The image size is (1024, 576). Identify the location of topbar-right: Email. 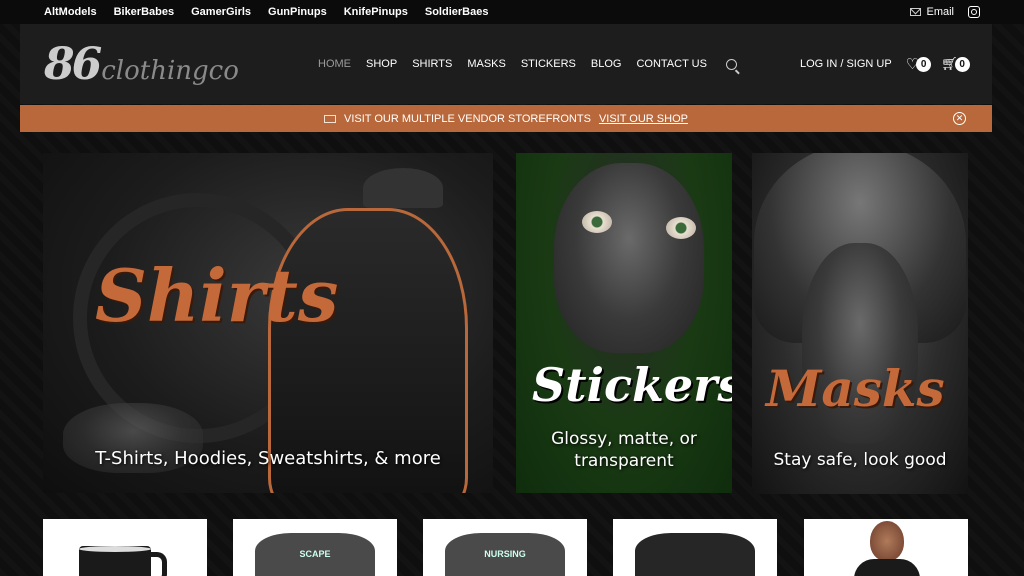
(945, 12).